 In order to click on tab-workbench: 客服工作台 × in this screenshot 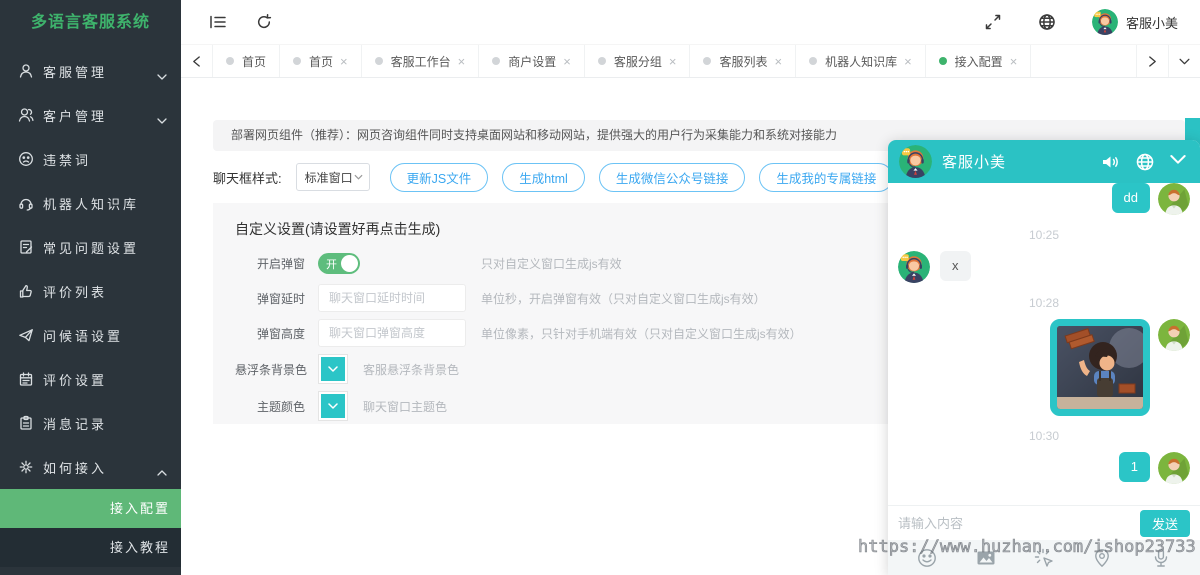, I will do `click(421, 61)`.